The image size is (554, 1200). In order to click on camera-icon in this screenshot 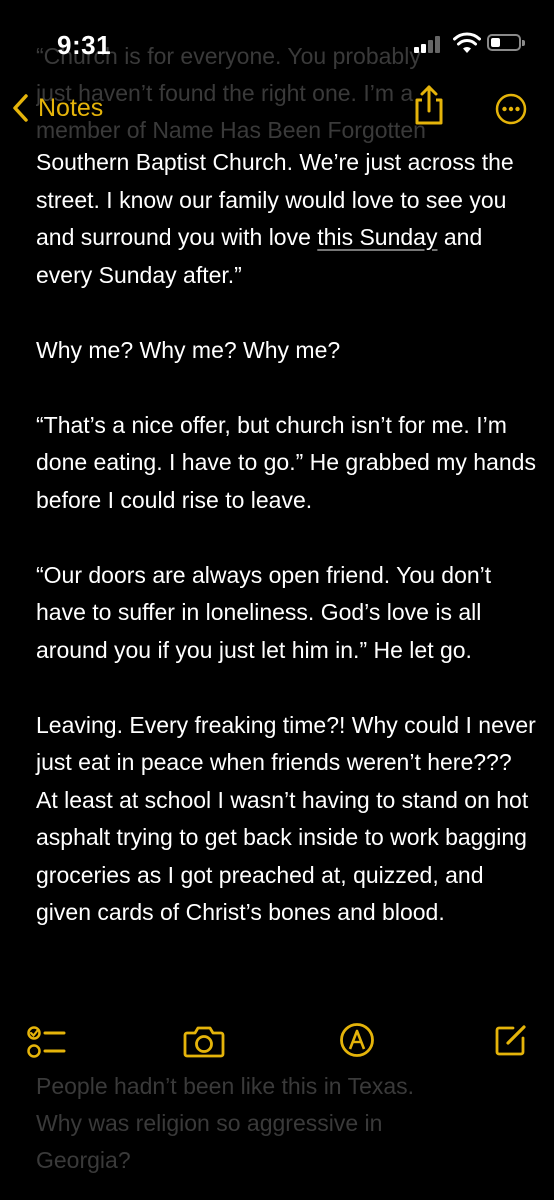, I will do `click(204, 1041)`.